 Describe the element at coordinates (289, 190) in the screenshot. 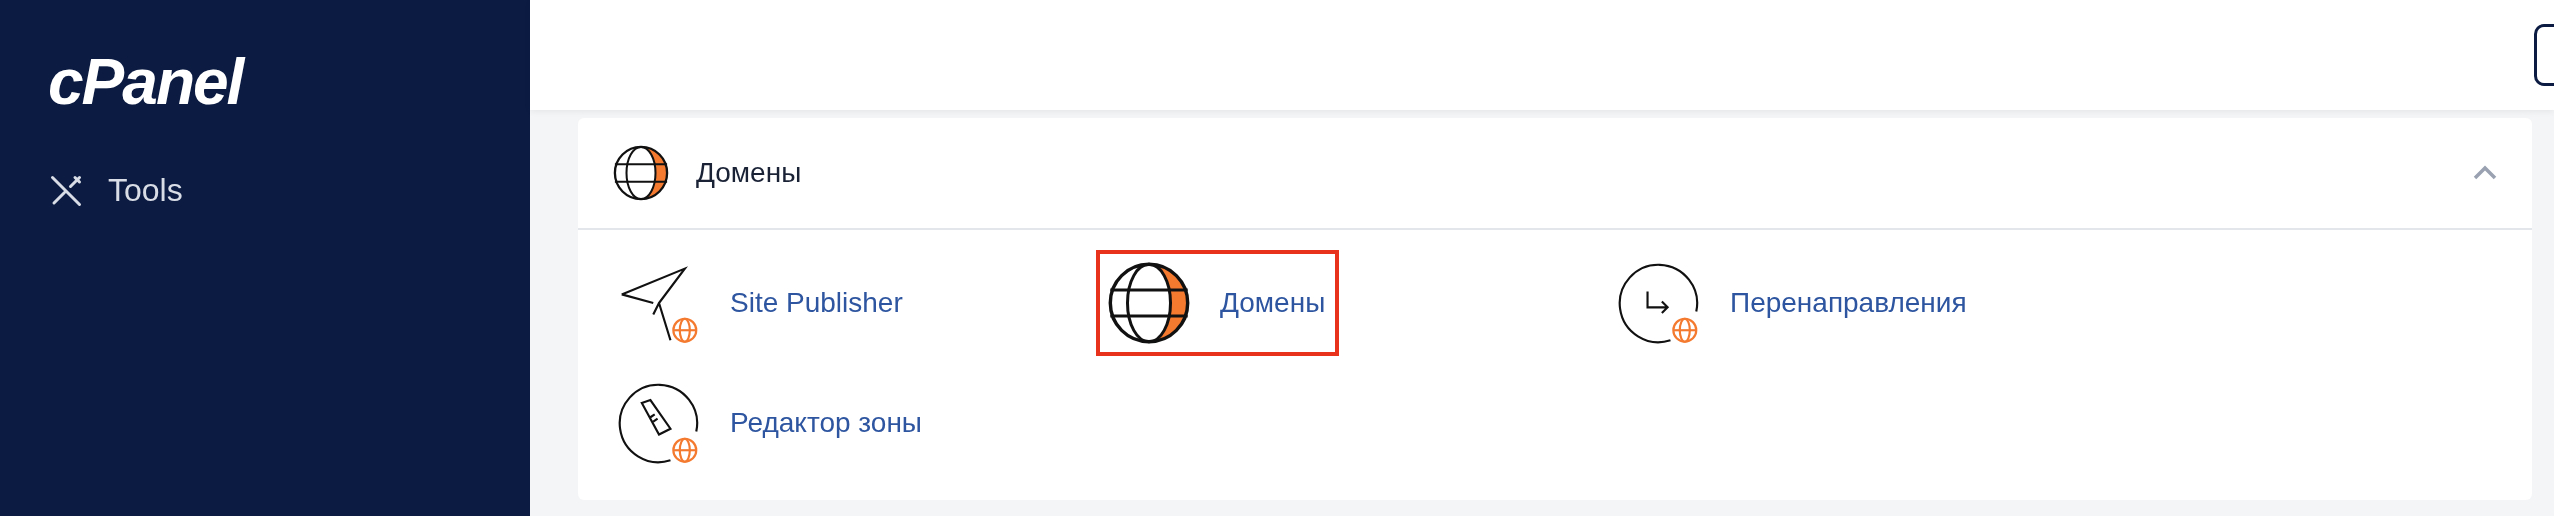

I see `sidebar-item: Tools` at that location.